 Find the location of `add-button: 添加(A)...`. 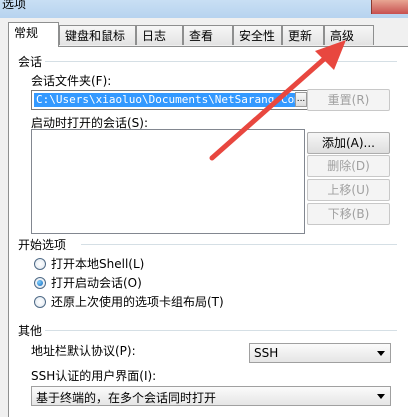

add-button: 添加(A)... is located at coordinates (348, 143).